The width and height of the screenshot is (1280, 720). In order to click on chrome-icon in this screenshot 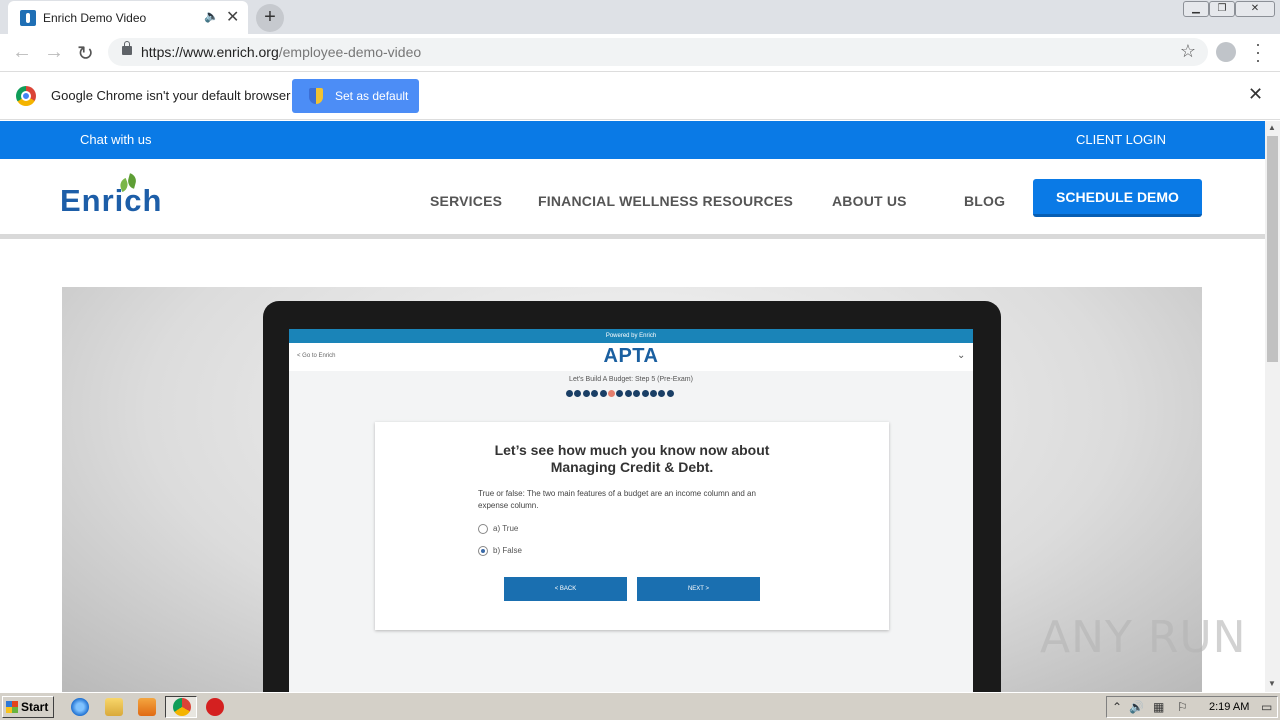, I will do `click(182, 707)`.